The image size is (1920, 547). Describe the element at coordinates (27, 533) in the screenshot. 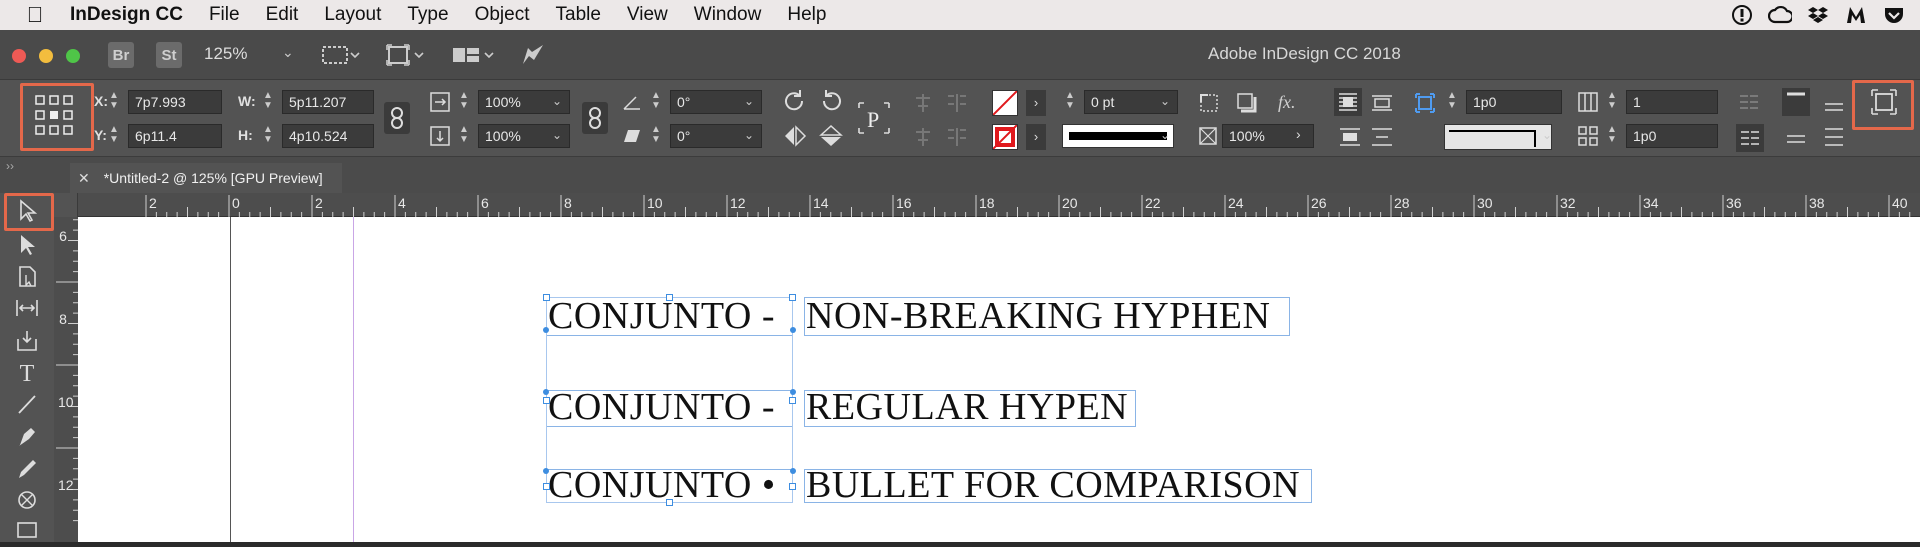

I see `rectangle-tool-icon` at that location.